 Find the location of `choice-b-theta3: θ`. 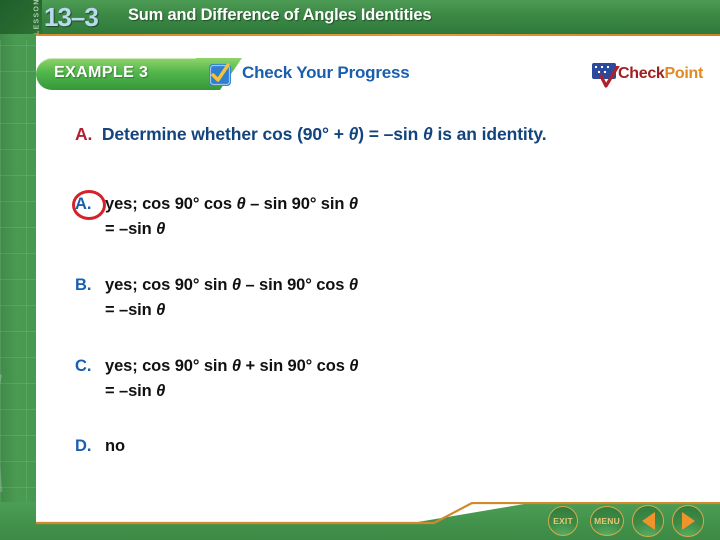

choice-b-theta3: θ is located at coordinates (161, 310).